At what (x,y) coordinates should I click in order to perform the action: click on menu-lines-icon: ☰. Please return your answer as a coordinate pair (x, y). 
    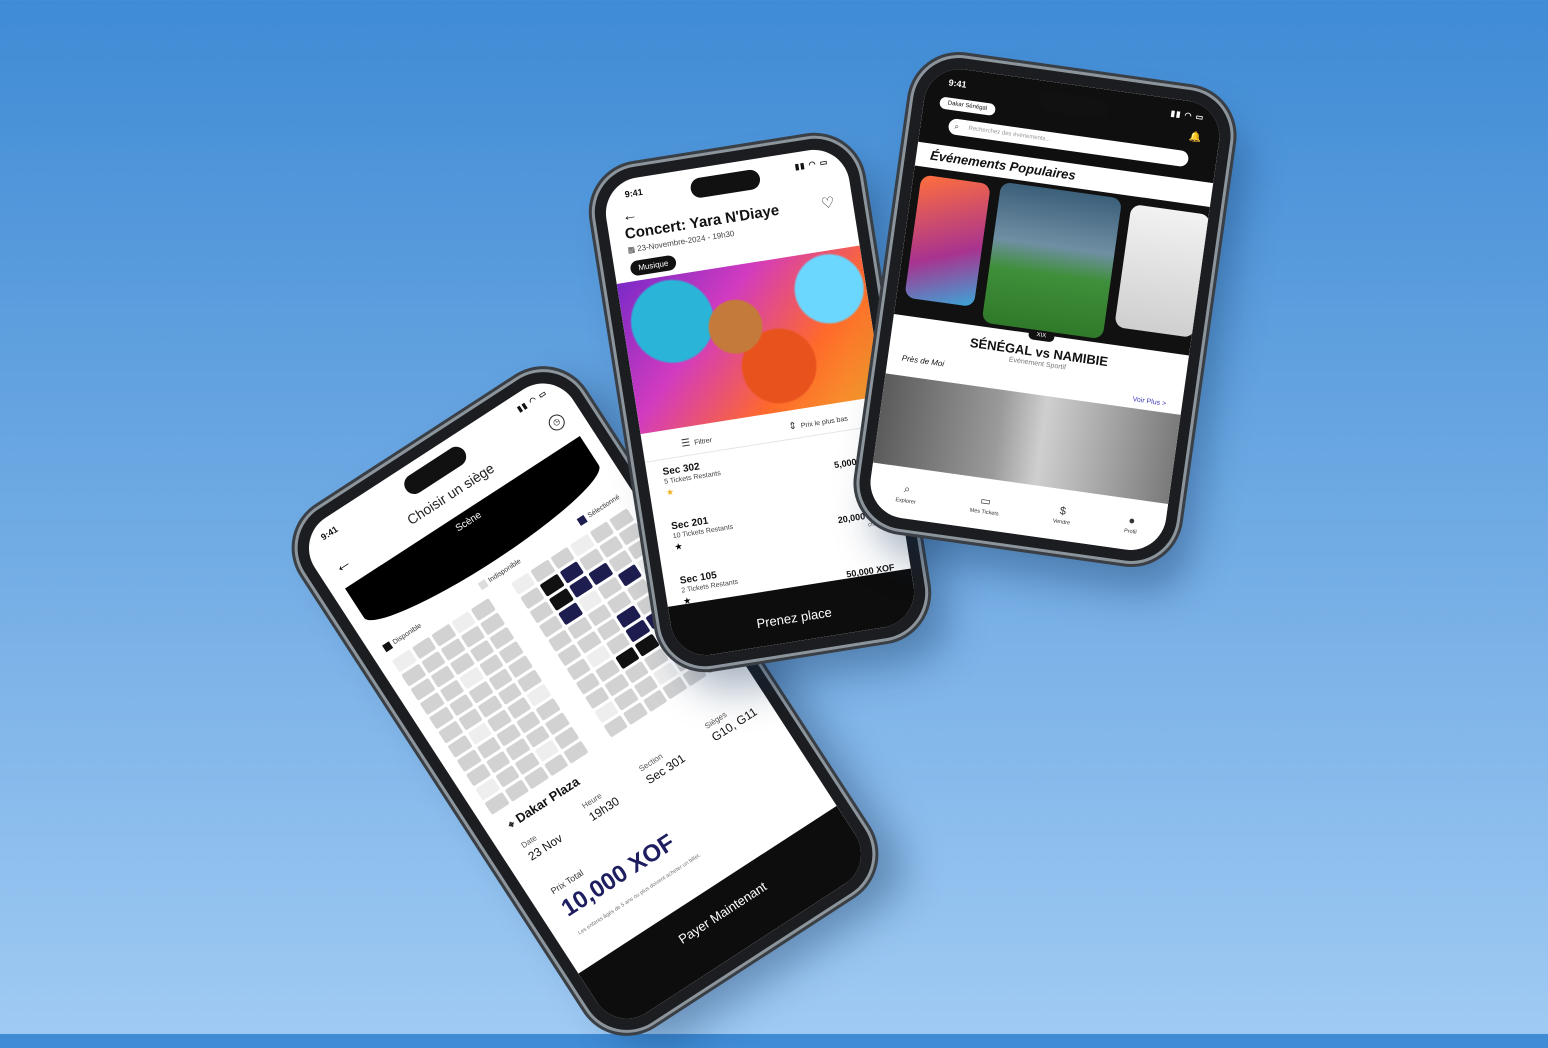
    Looking at the image, I should click on (686, 443).